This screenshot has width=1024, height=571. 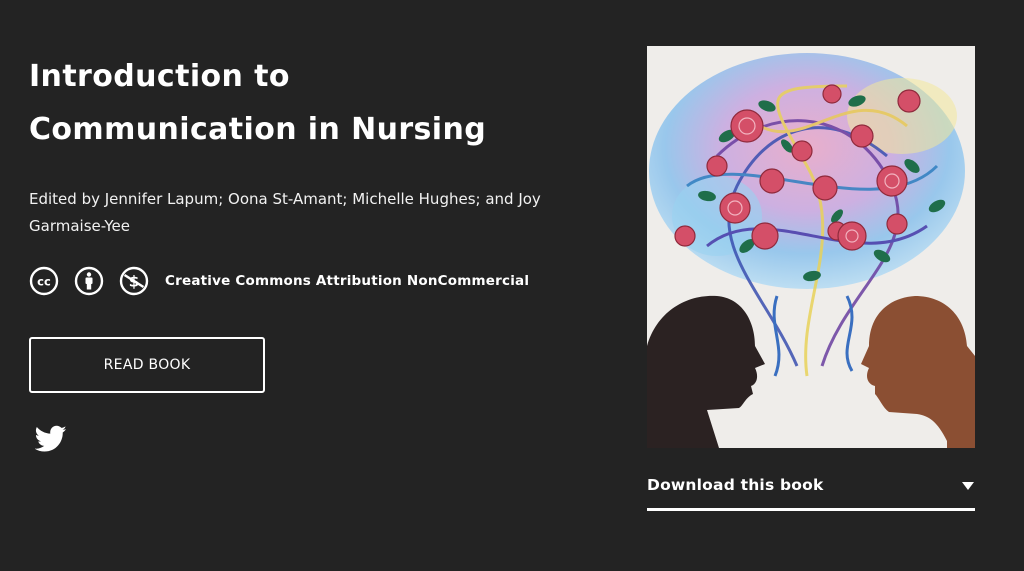 I want to click on download-dropdown: Download this book, so click(x=811, y=491).